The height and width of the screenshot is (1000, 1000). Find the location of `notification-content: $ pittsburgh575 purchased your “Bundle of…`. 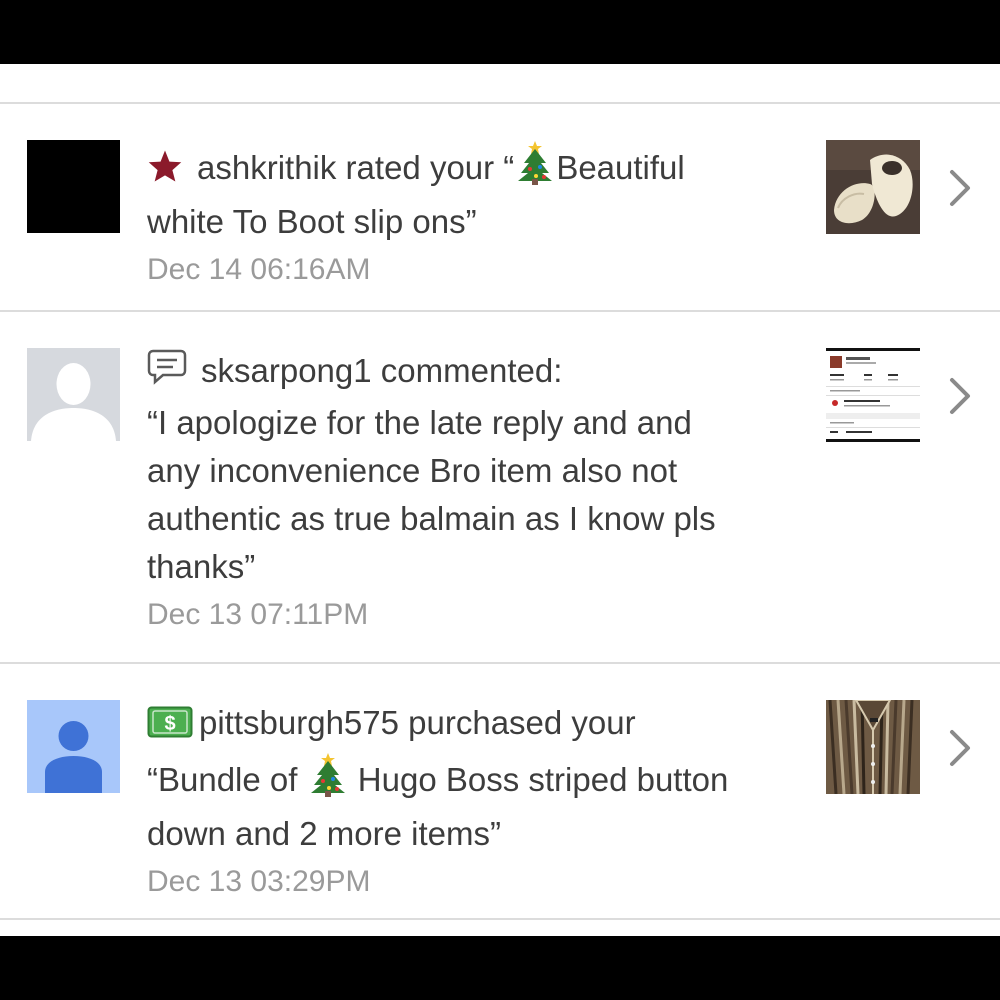

notification-content: $ pittsburgh575 purchased your “Bundle of… is located at coordinates (477, 802).